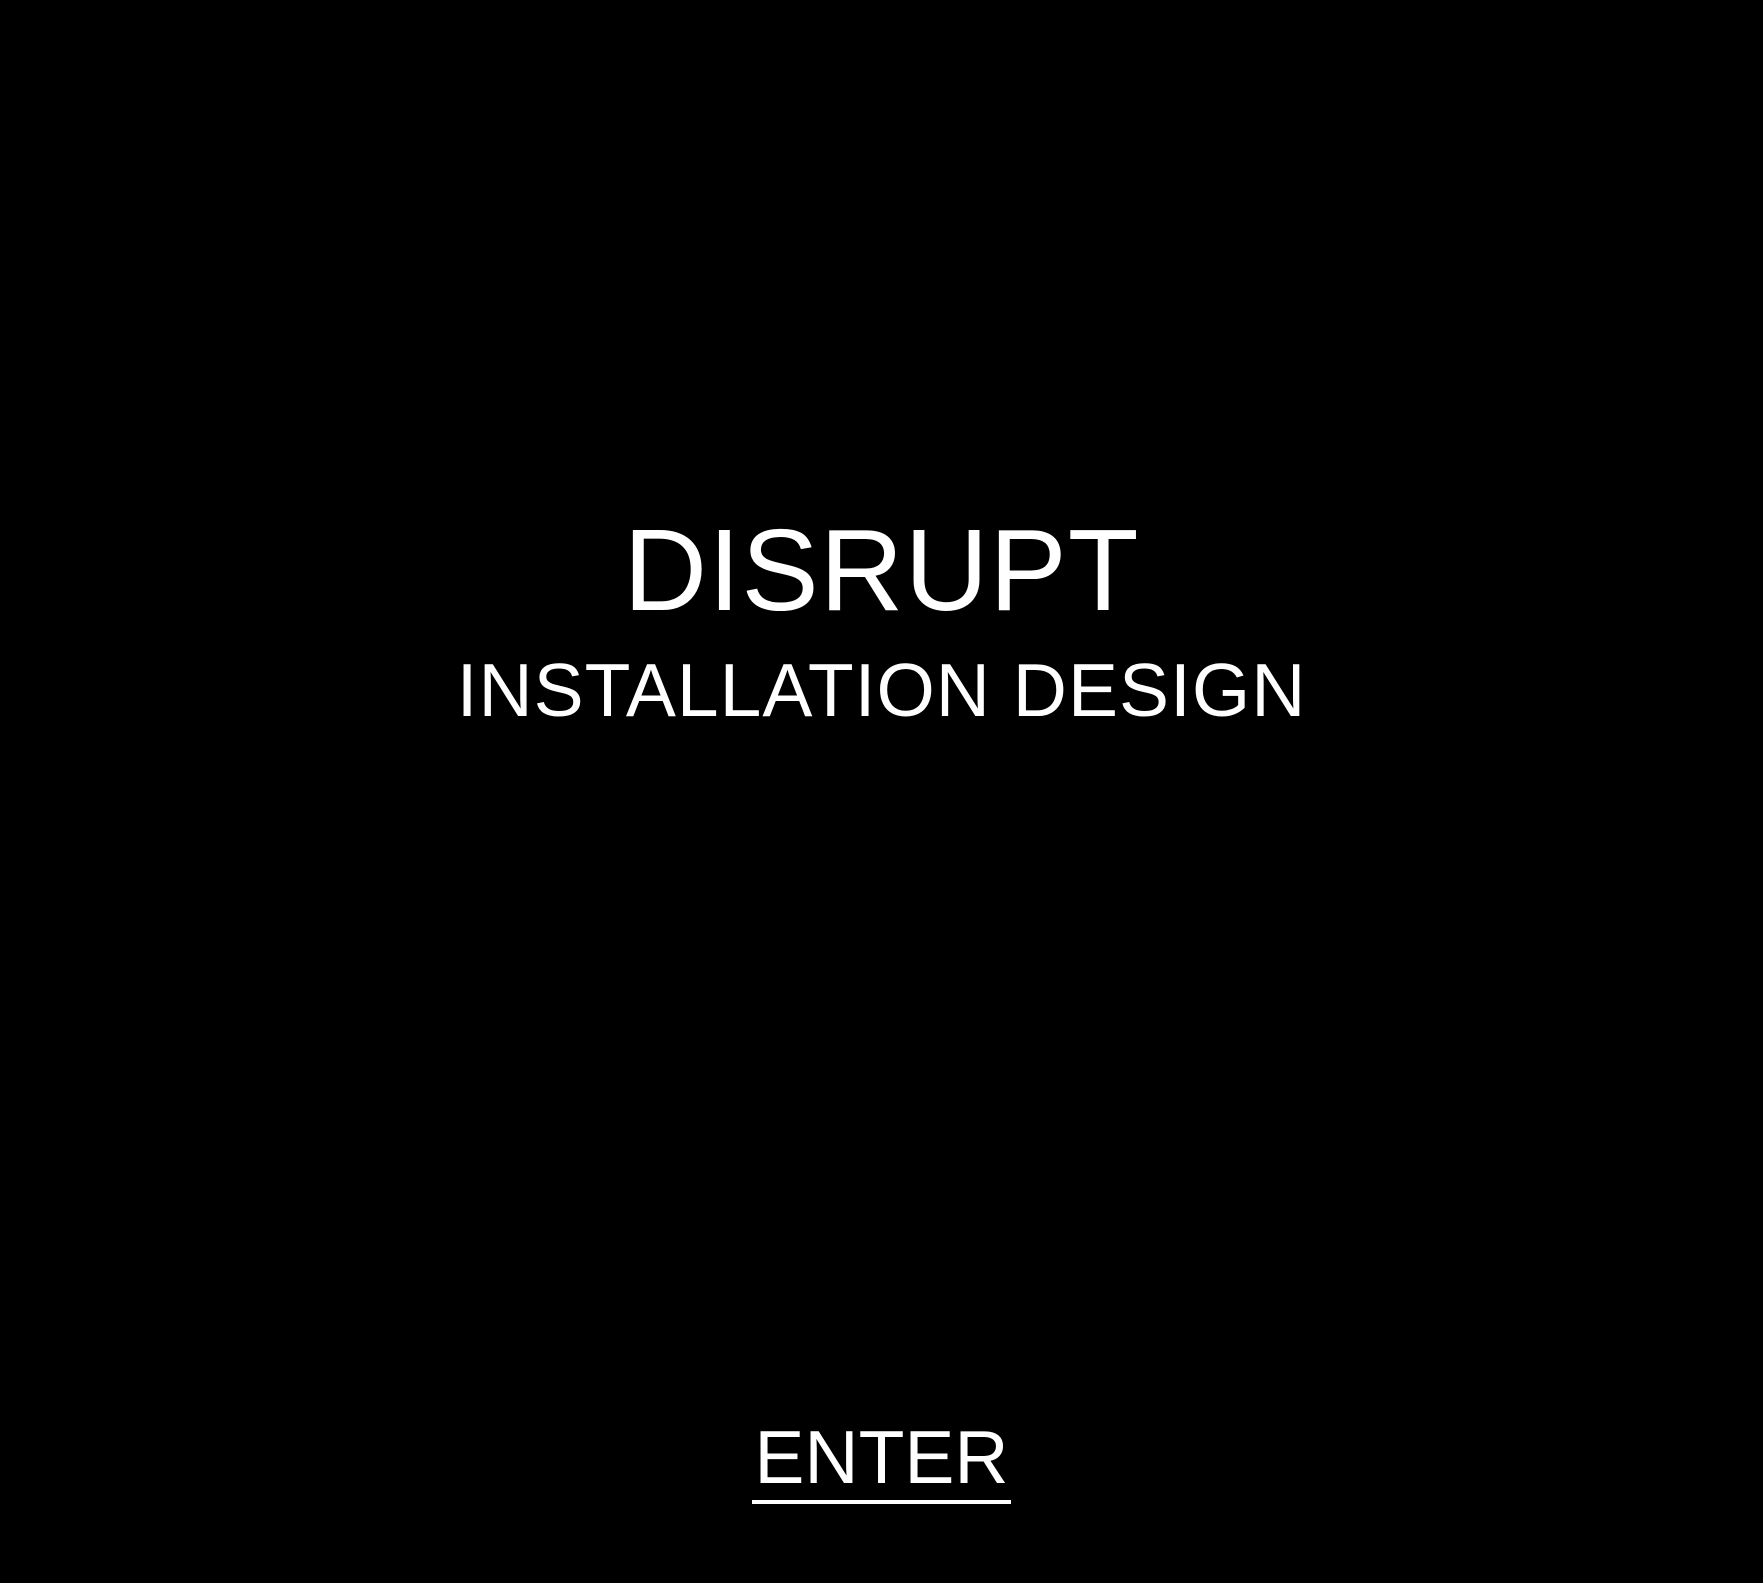 The image size is (1763, 1583). I want to click on brand-subtitle: INSTALLATION DESIGN, so click(881, 690).